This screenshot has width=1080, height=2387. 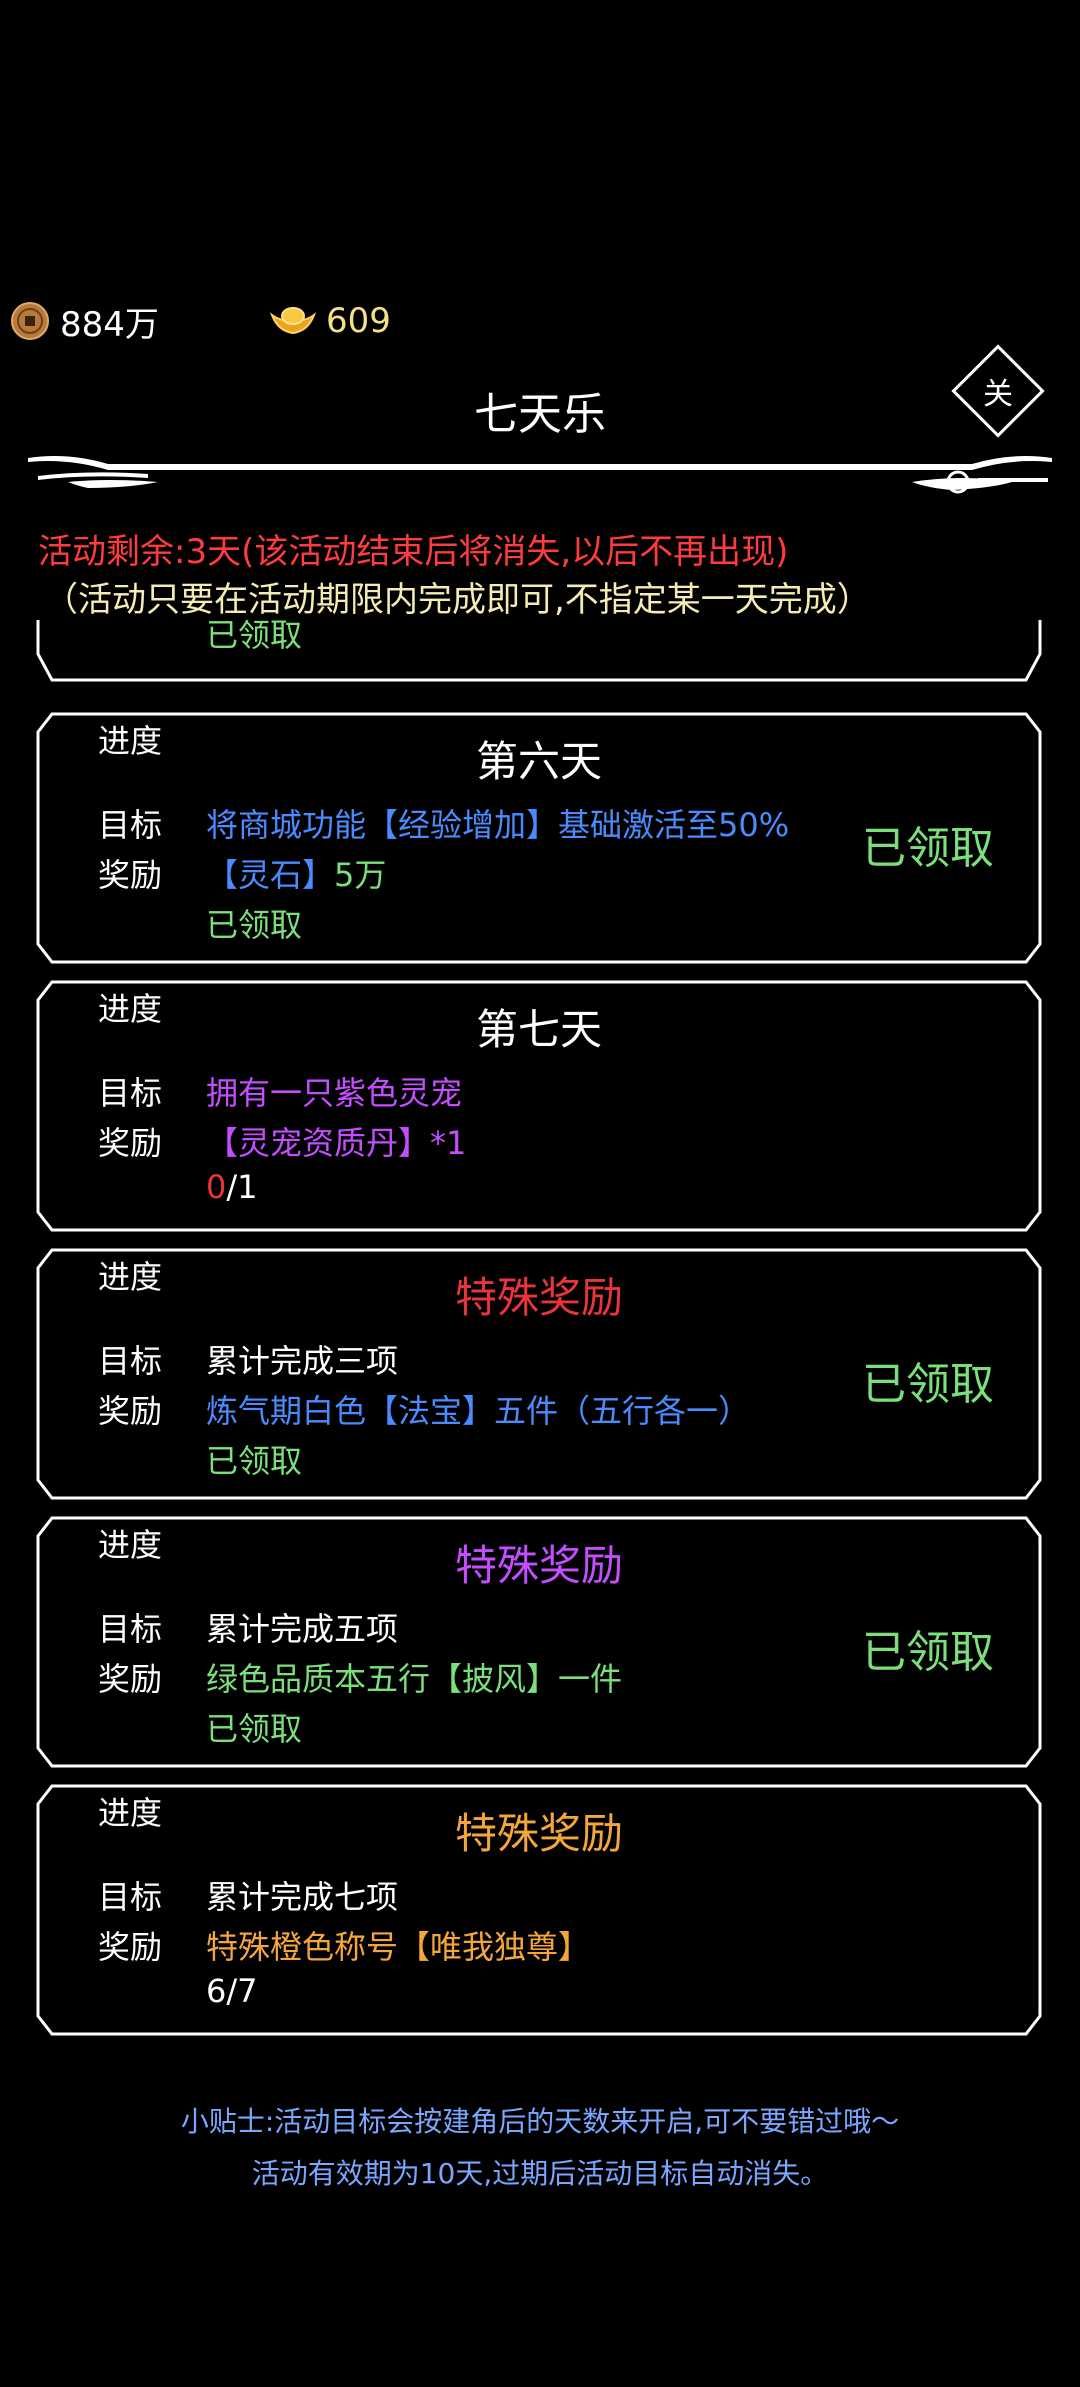 What do you see at coordinates (398, 1947) in the screenshot?
I see `card-reward-value: 特殊橙色称号【唯我独尊】` at bounding box center [398, 1947].